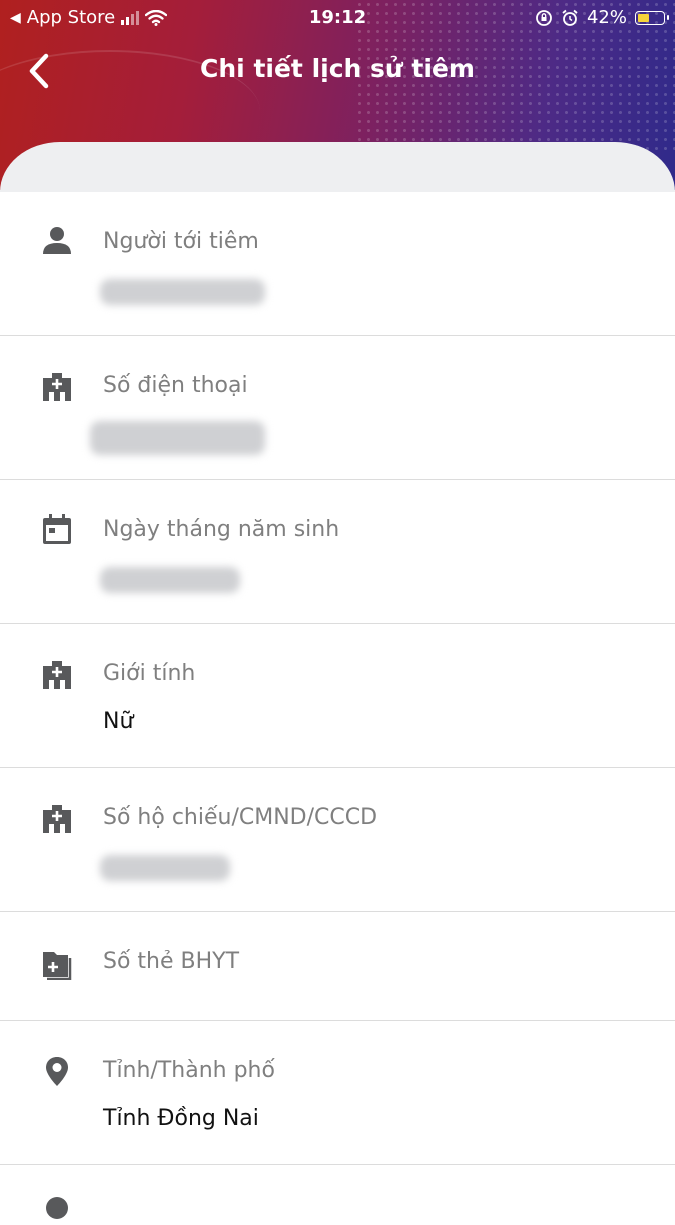 This screenshot has width=675, height=1225. What do you see at coordinates (337, 68) in the screenshot?
I see `page-title: Chi tiết lịch sử tiêm` at bounding box center [337, 68].